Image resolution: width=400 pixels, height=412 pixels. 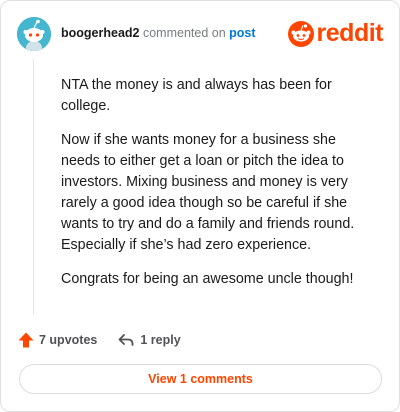 What do you see at coordinates (99, 340) in the screenshot?
I see `comment-footer: 7 upvotes 1 reply` at bounding box center [99, 340].